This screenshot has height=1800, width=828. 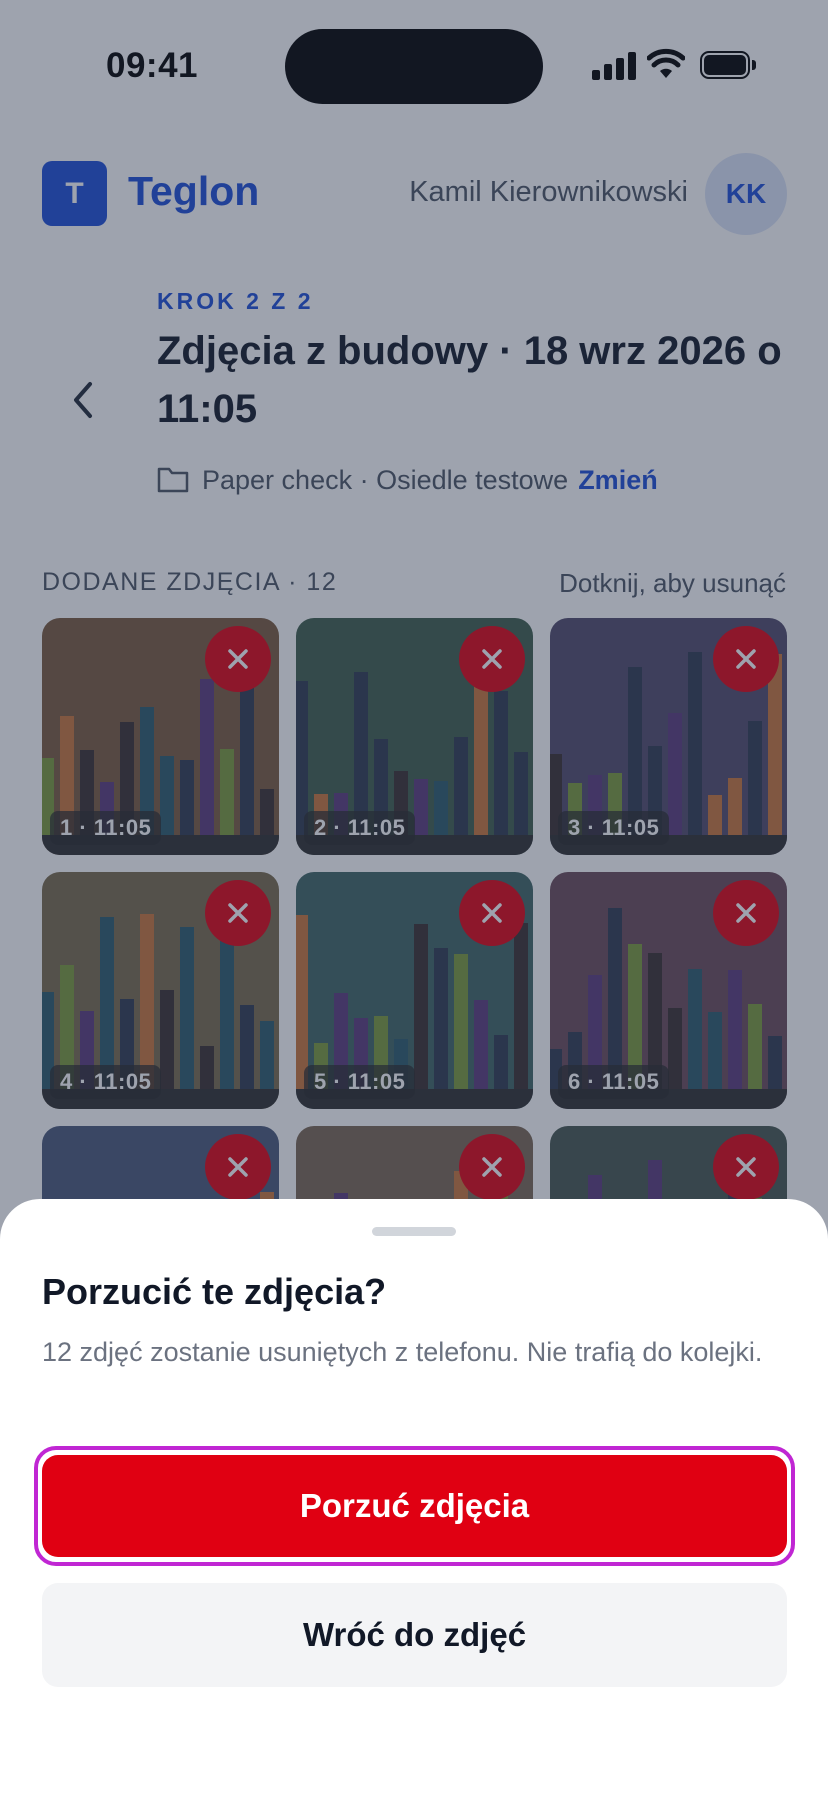 What do you see at coordinates (414, 1506) in the screenshot?
I see `discard-photos-button: Porzuć zdjęcia` at bounding box center [414, 1506].